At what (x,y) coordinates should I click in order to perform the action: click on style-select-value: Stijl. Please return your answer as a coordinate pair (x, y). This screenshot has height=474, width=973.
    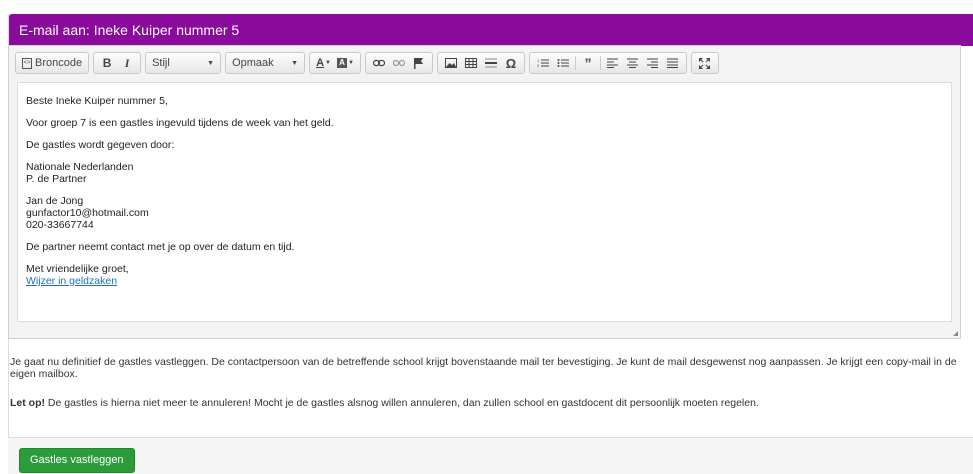
    Looking at the image, I should click on (161, 63).